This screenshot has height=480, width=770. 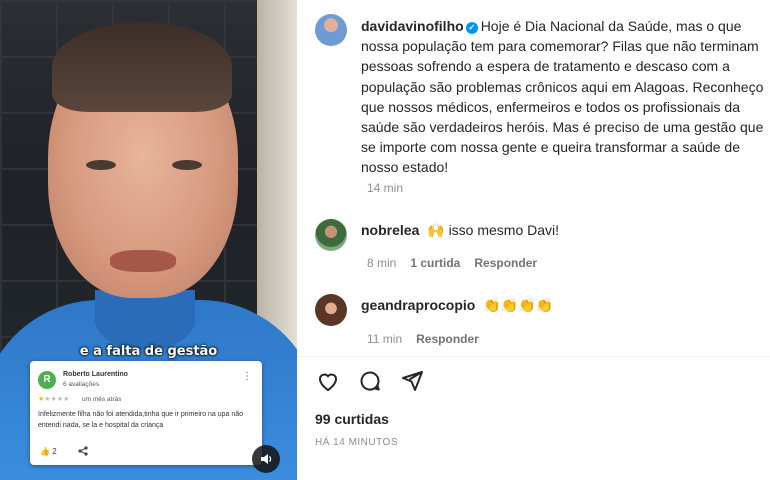 I want to click on comment-text: 🙌 isso mesmo Davi!, so click(x=493, y=230).